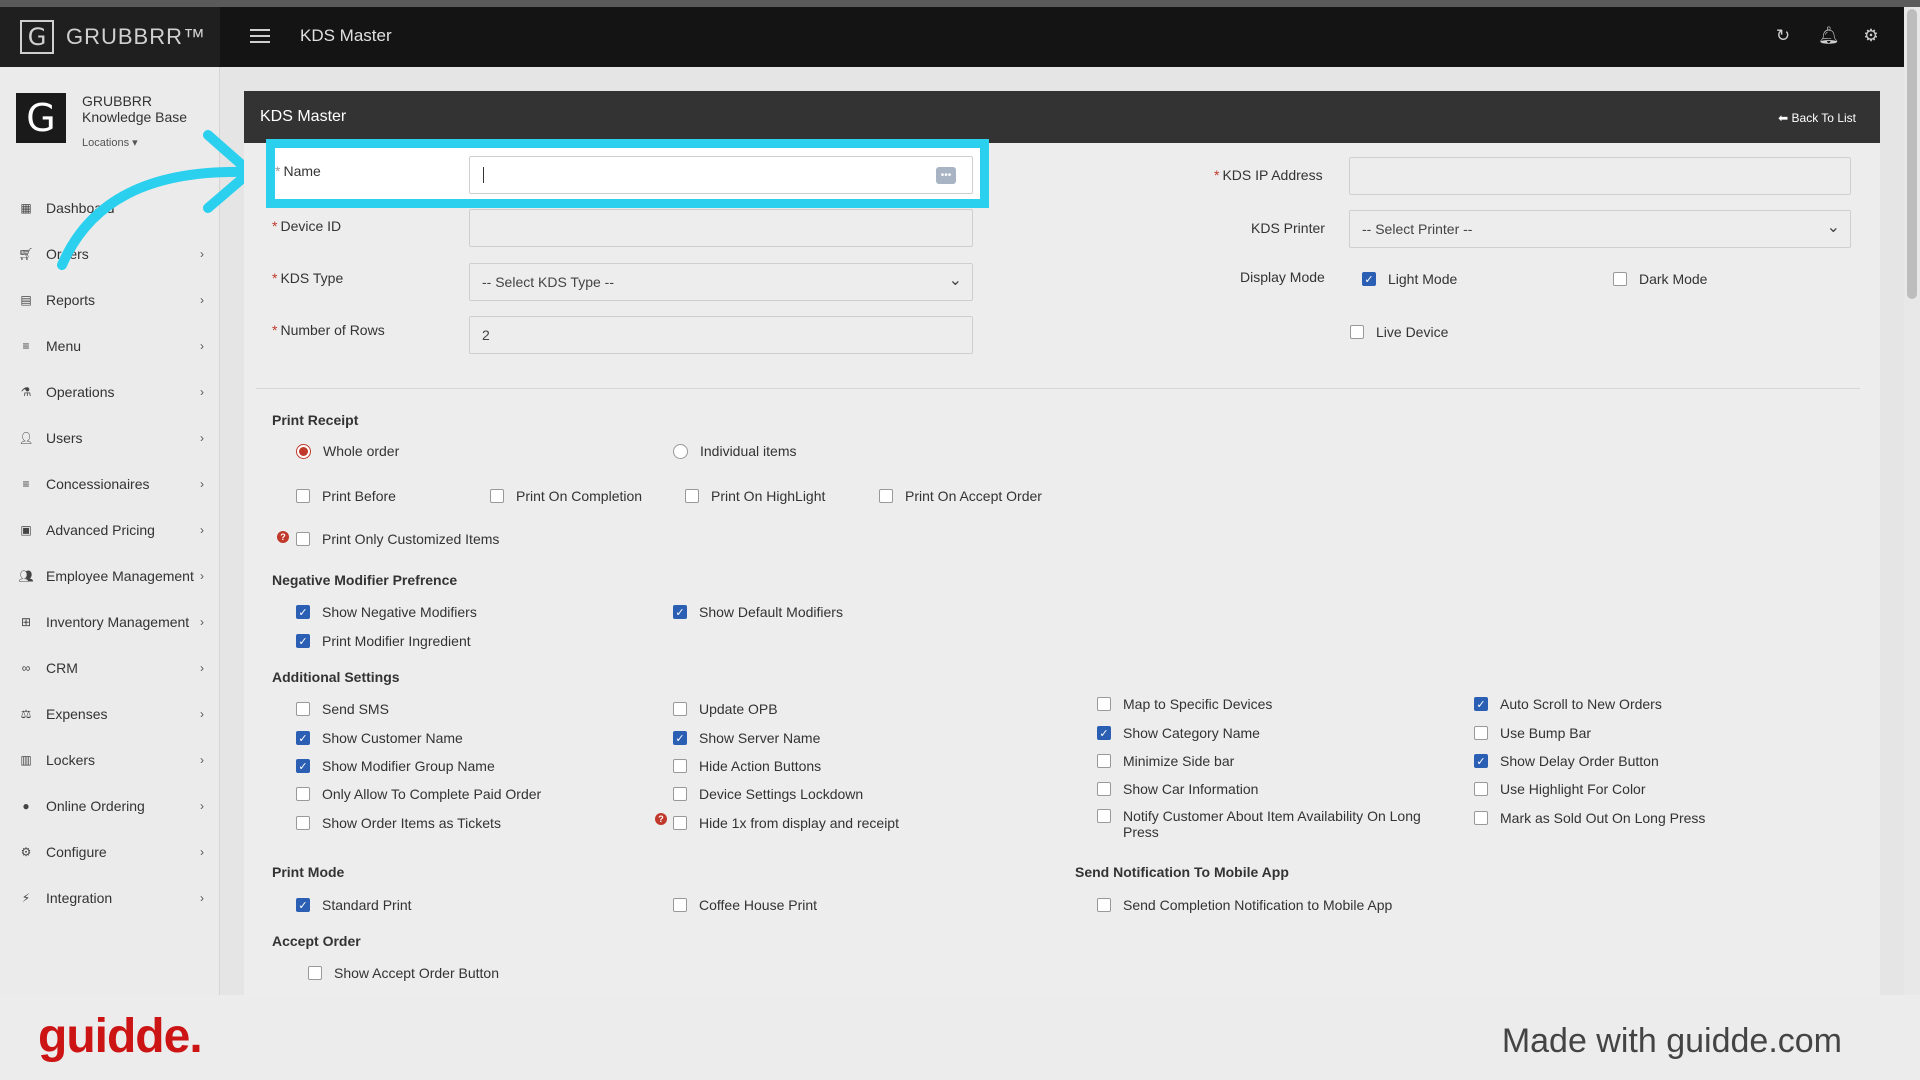  What do you see at coordinates (1268, 175) in the screenshot?
I see `kds-ip-label: * KDS IP Address` at bounding box center [1268, 175].